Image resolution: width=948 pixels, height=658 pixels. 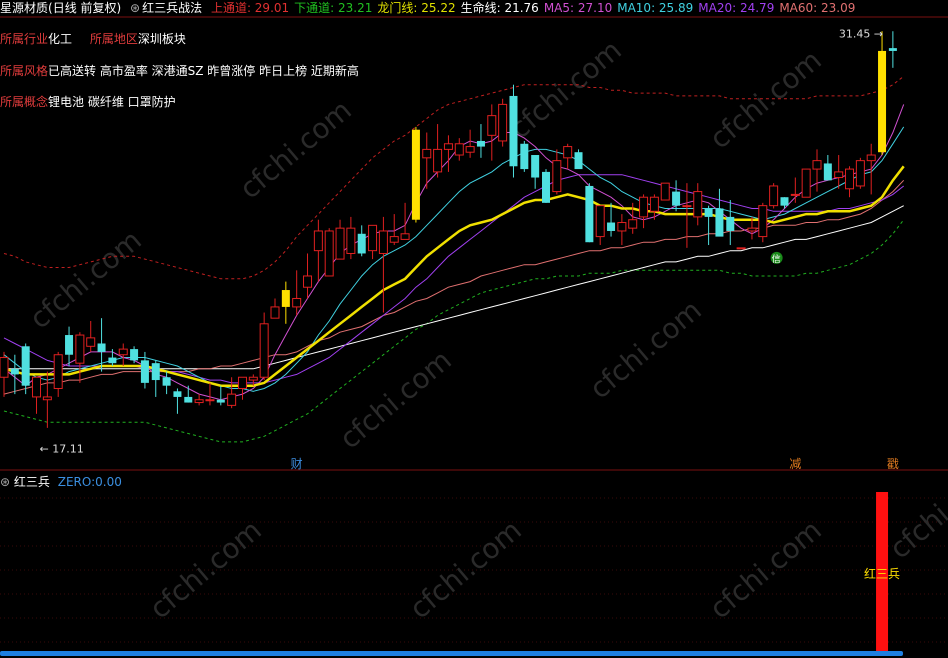 What do you see at coordinates (893, 464) in the screenshot?
I see `chuo-tag: 戳` at bounding box center [893, 464].